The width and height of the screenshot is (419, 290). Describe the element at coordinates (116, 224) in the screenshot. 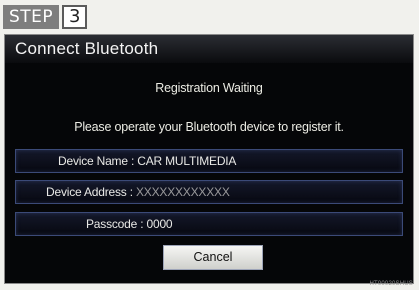

I see `passcode-label: Passcode :` at that location.